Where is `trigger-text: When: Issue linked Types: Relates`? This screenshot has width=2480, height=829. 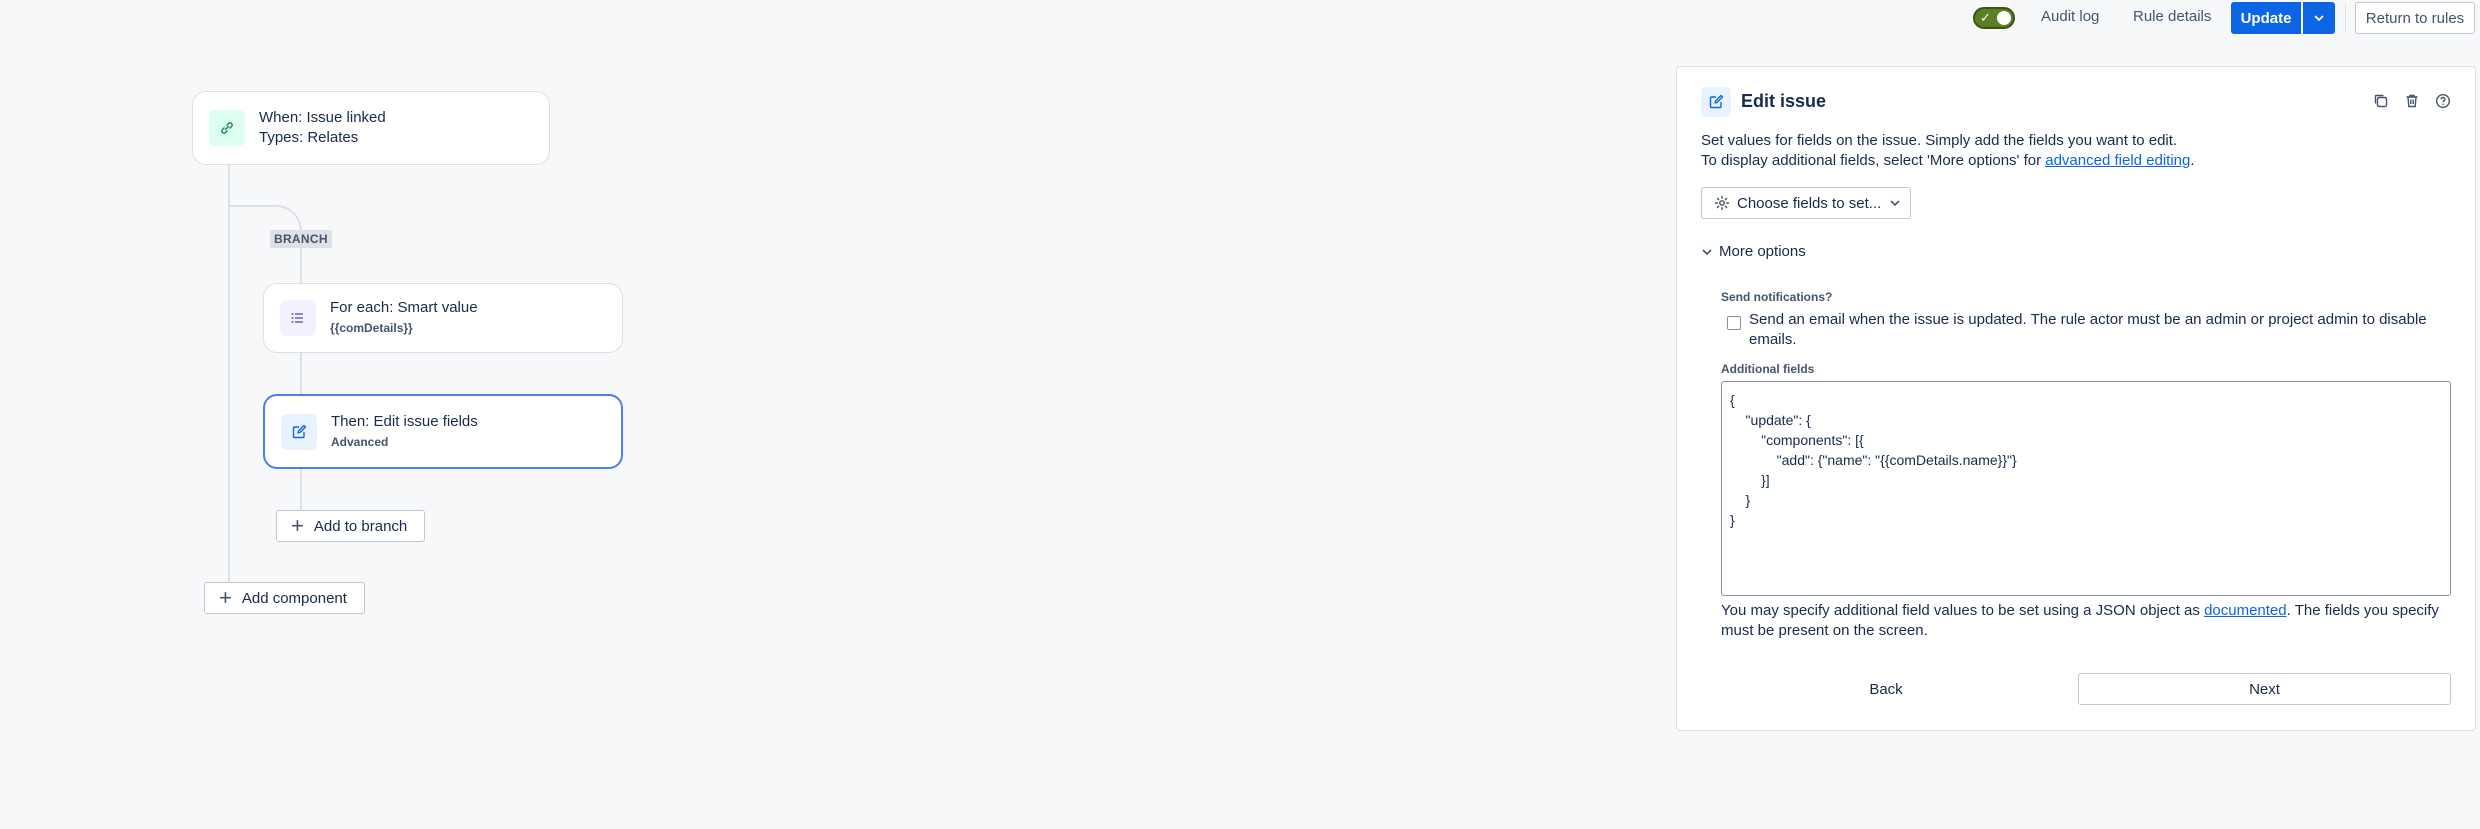
trigger-text: When: Issue linked Types: Relates is located at coordinates (322, 128).